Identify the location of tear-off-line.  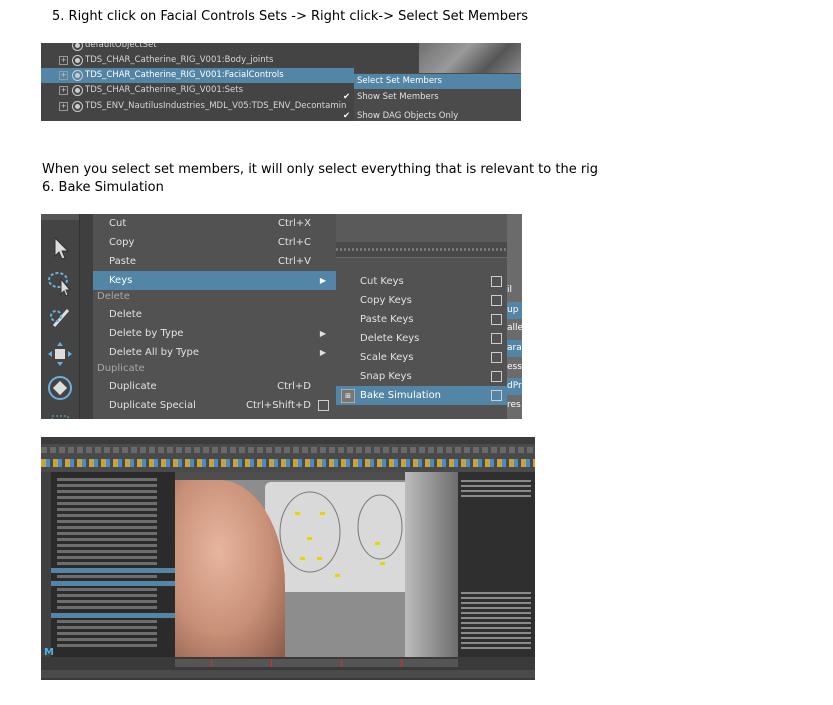
(422, 249).